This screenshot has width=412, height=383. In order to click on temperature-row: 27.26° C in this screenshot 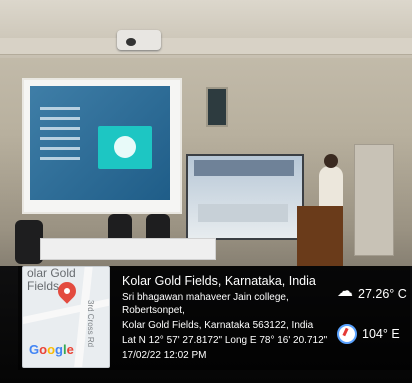, I will do `click(372, 294)`.